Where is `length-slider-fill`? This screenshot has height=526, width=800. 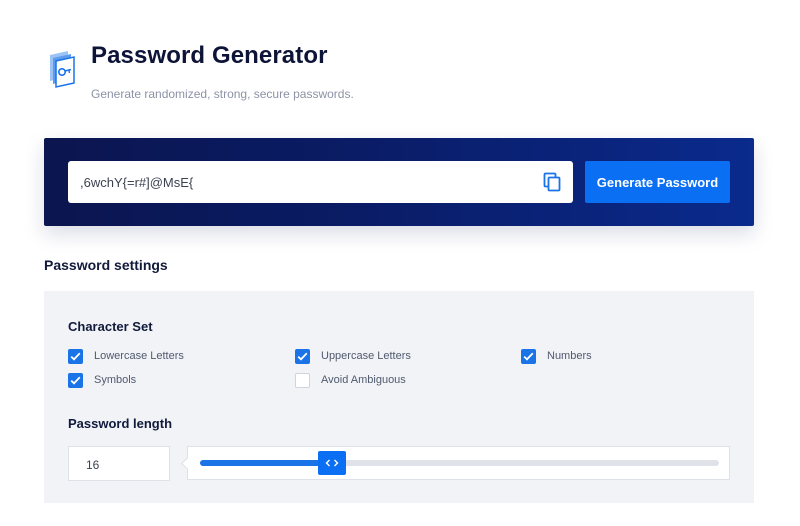
length-slider-fill is located at coordinates (266, 463).